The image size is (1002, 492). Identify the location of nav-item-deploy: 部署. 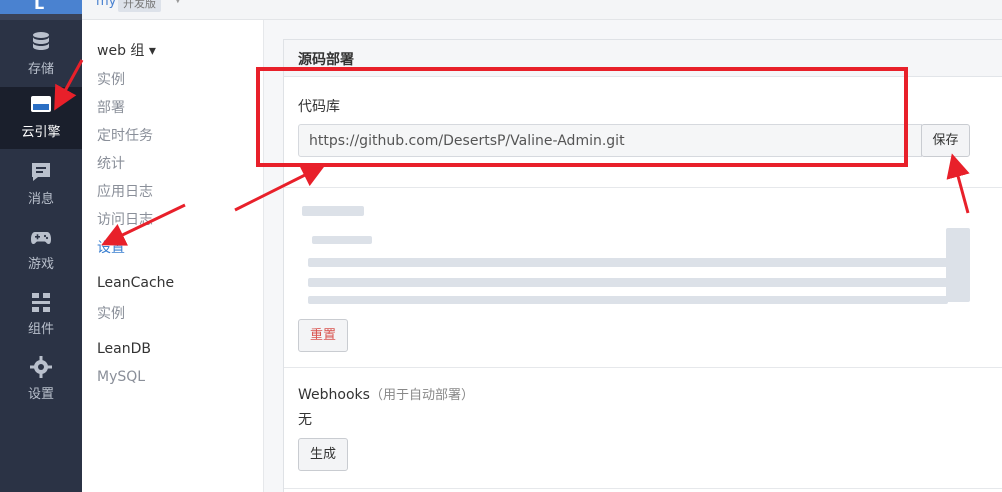
(111, 107).